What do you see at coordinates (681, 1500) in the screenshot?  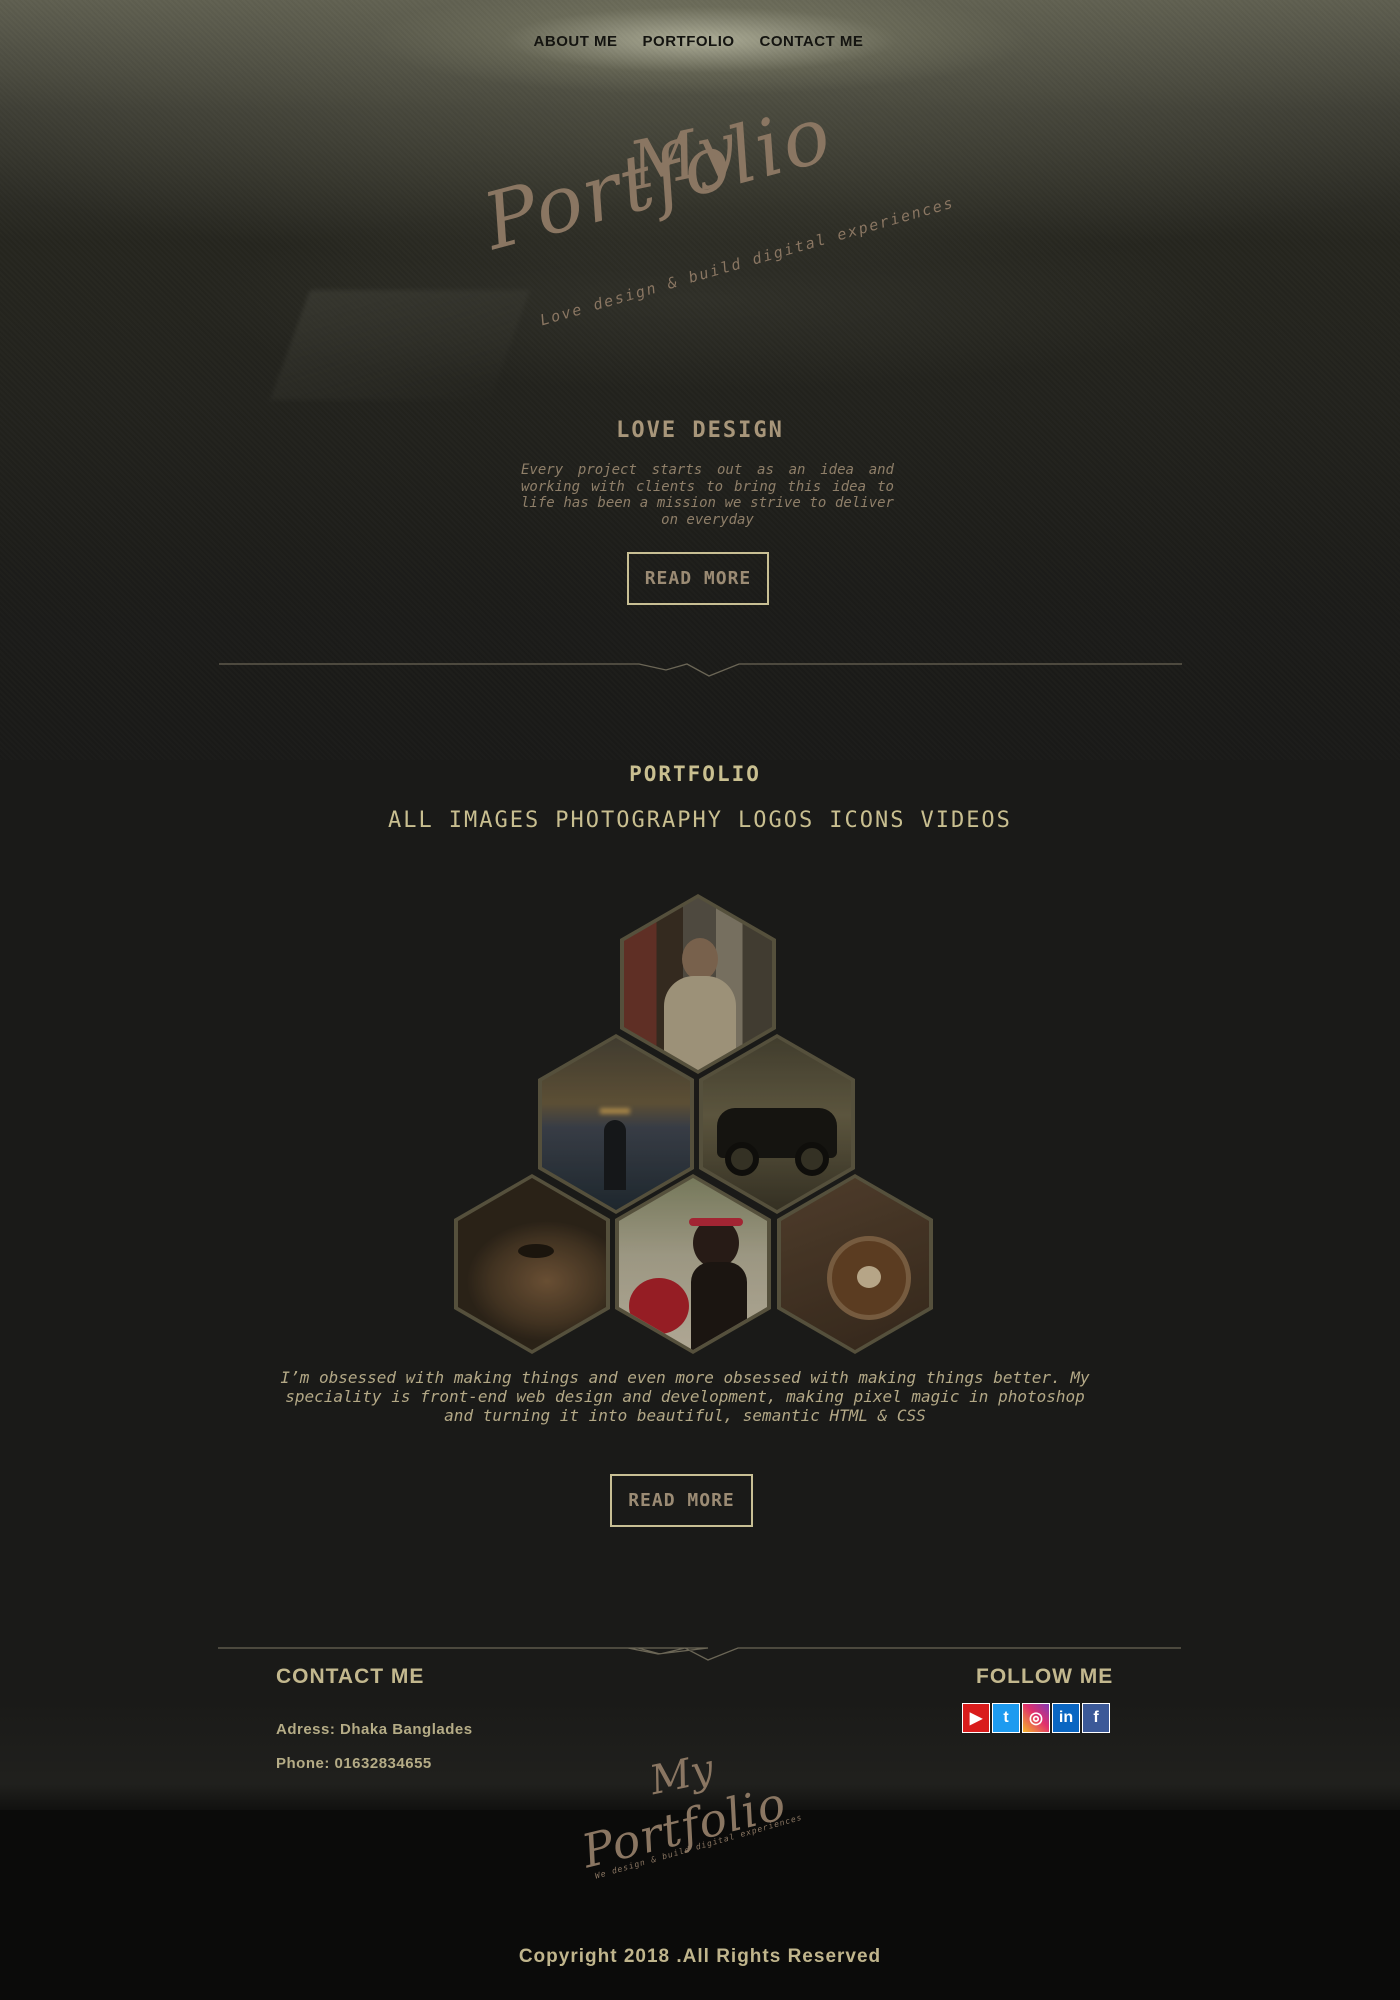 I see `portfolio-read-more-button: READ MORE` at bounding box center [681, 1500].